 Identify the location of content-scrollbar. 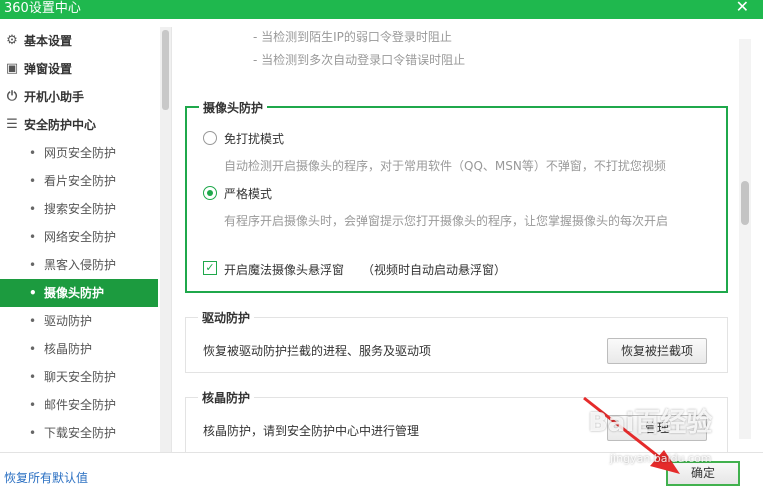
(745, 239).